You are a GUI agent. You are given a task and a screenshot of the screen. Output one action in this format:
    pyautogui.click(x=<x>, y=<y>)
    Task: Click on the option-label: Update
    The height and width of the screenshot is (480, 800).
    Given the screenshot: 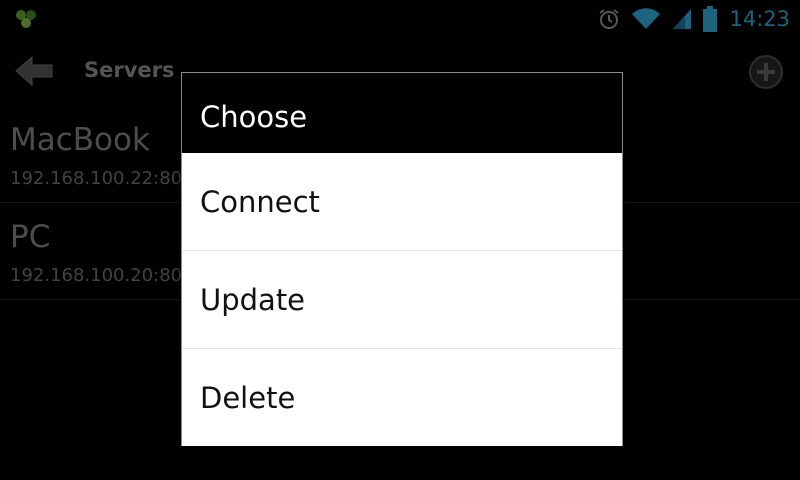 What is the action you would take?
    pyautogui.click(x=253, y=300)
    